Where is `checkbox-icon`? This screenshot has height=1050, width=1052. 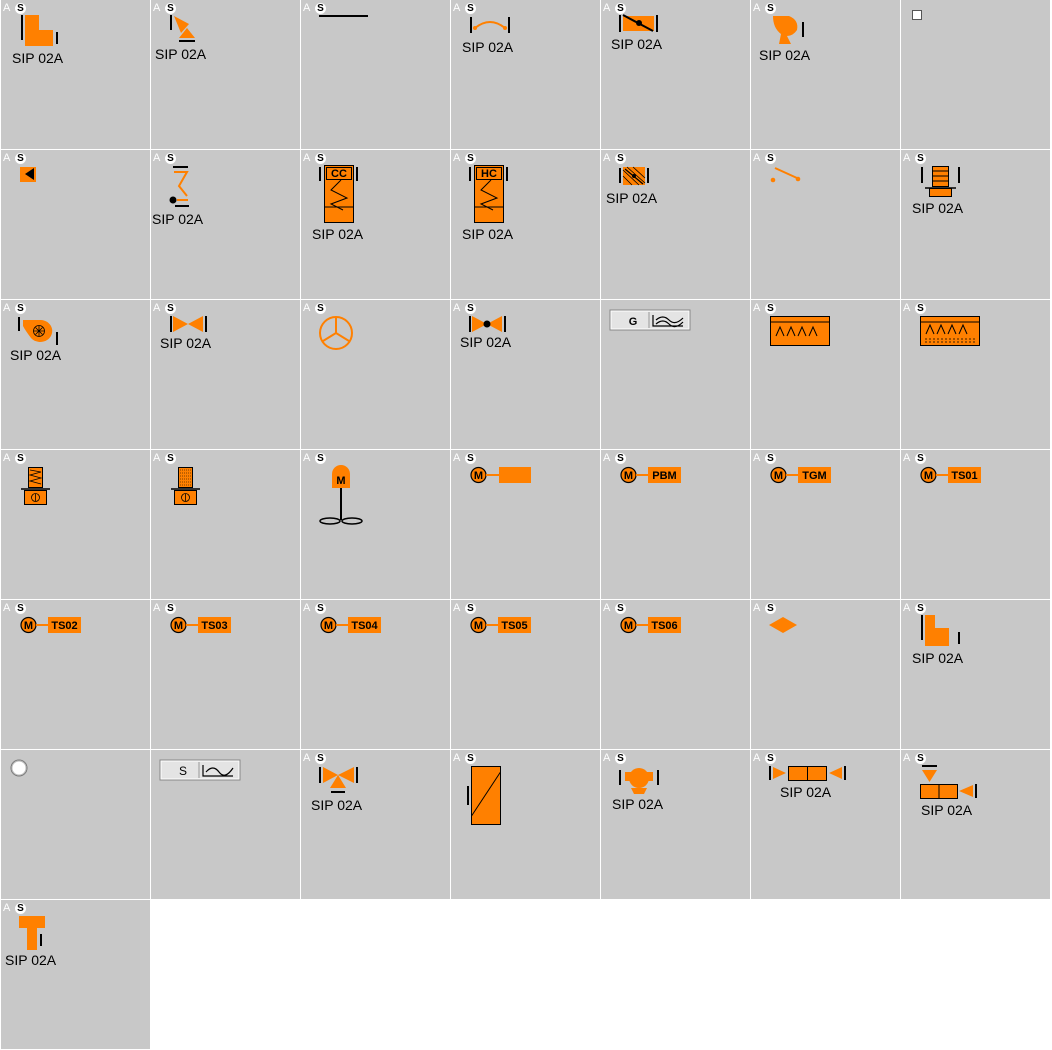 checkbox-icon is located at coordinates (975, 74).